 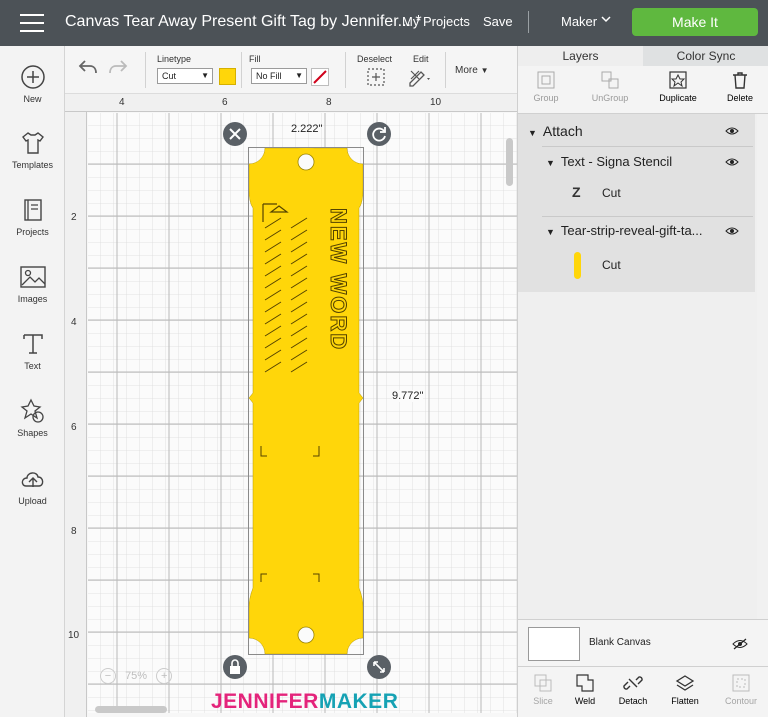 I want to click on edit-tools-icon, so click(x=420, y=79).